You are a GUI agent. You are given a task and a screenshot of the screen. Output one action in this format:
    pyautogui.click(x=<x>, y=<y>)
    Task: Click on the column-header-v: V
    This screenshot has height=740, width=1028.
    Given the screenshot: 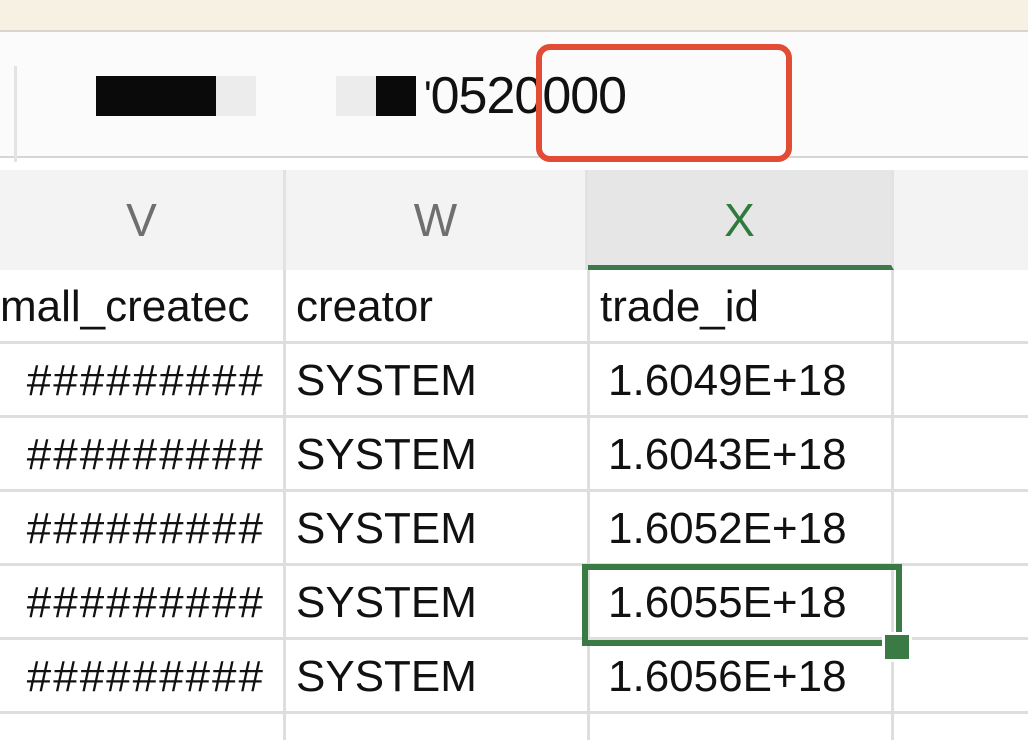 What is the action you would take?
    pyautogui.click(x=143, y=220)
    